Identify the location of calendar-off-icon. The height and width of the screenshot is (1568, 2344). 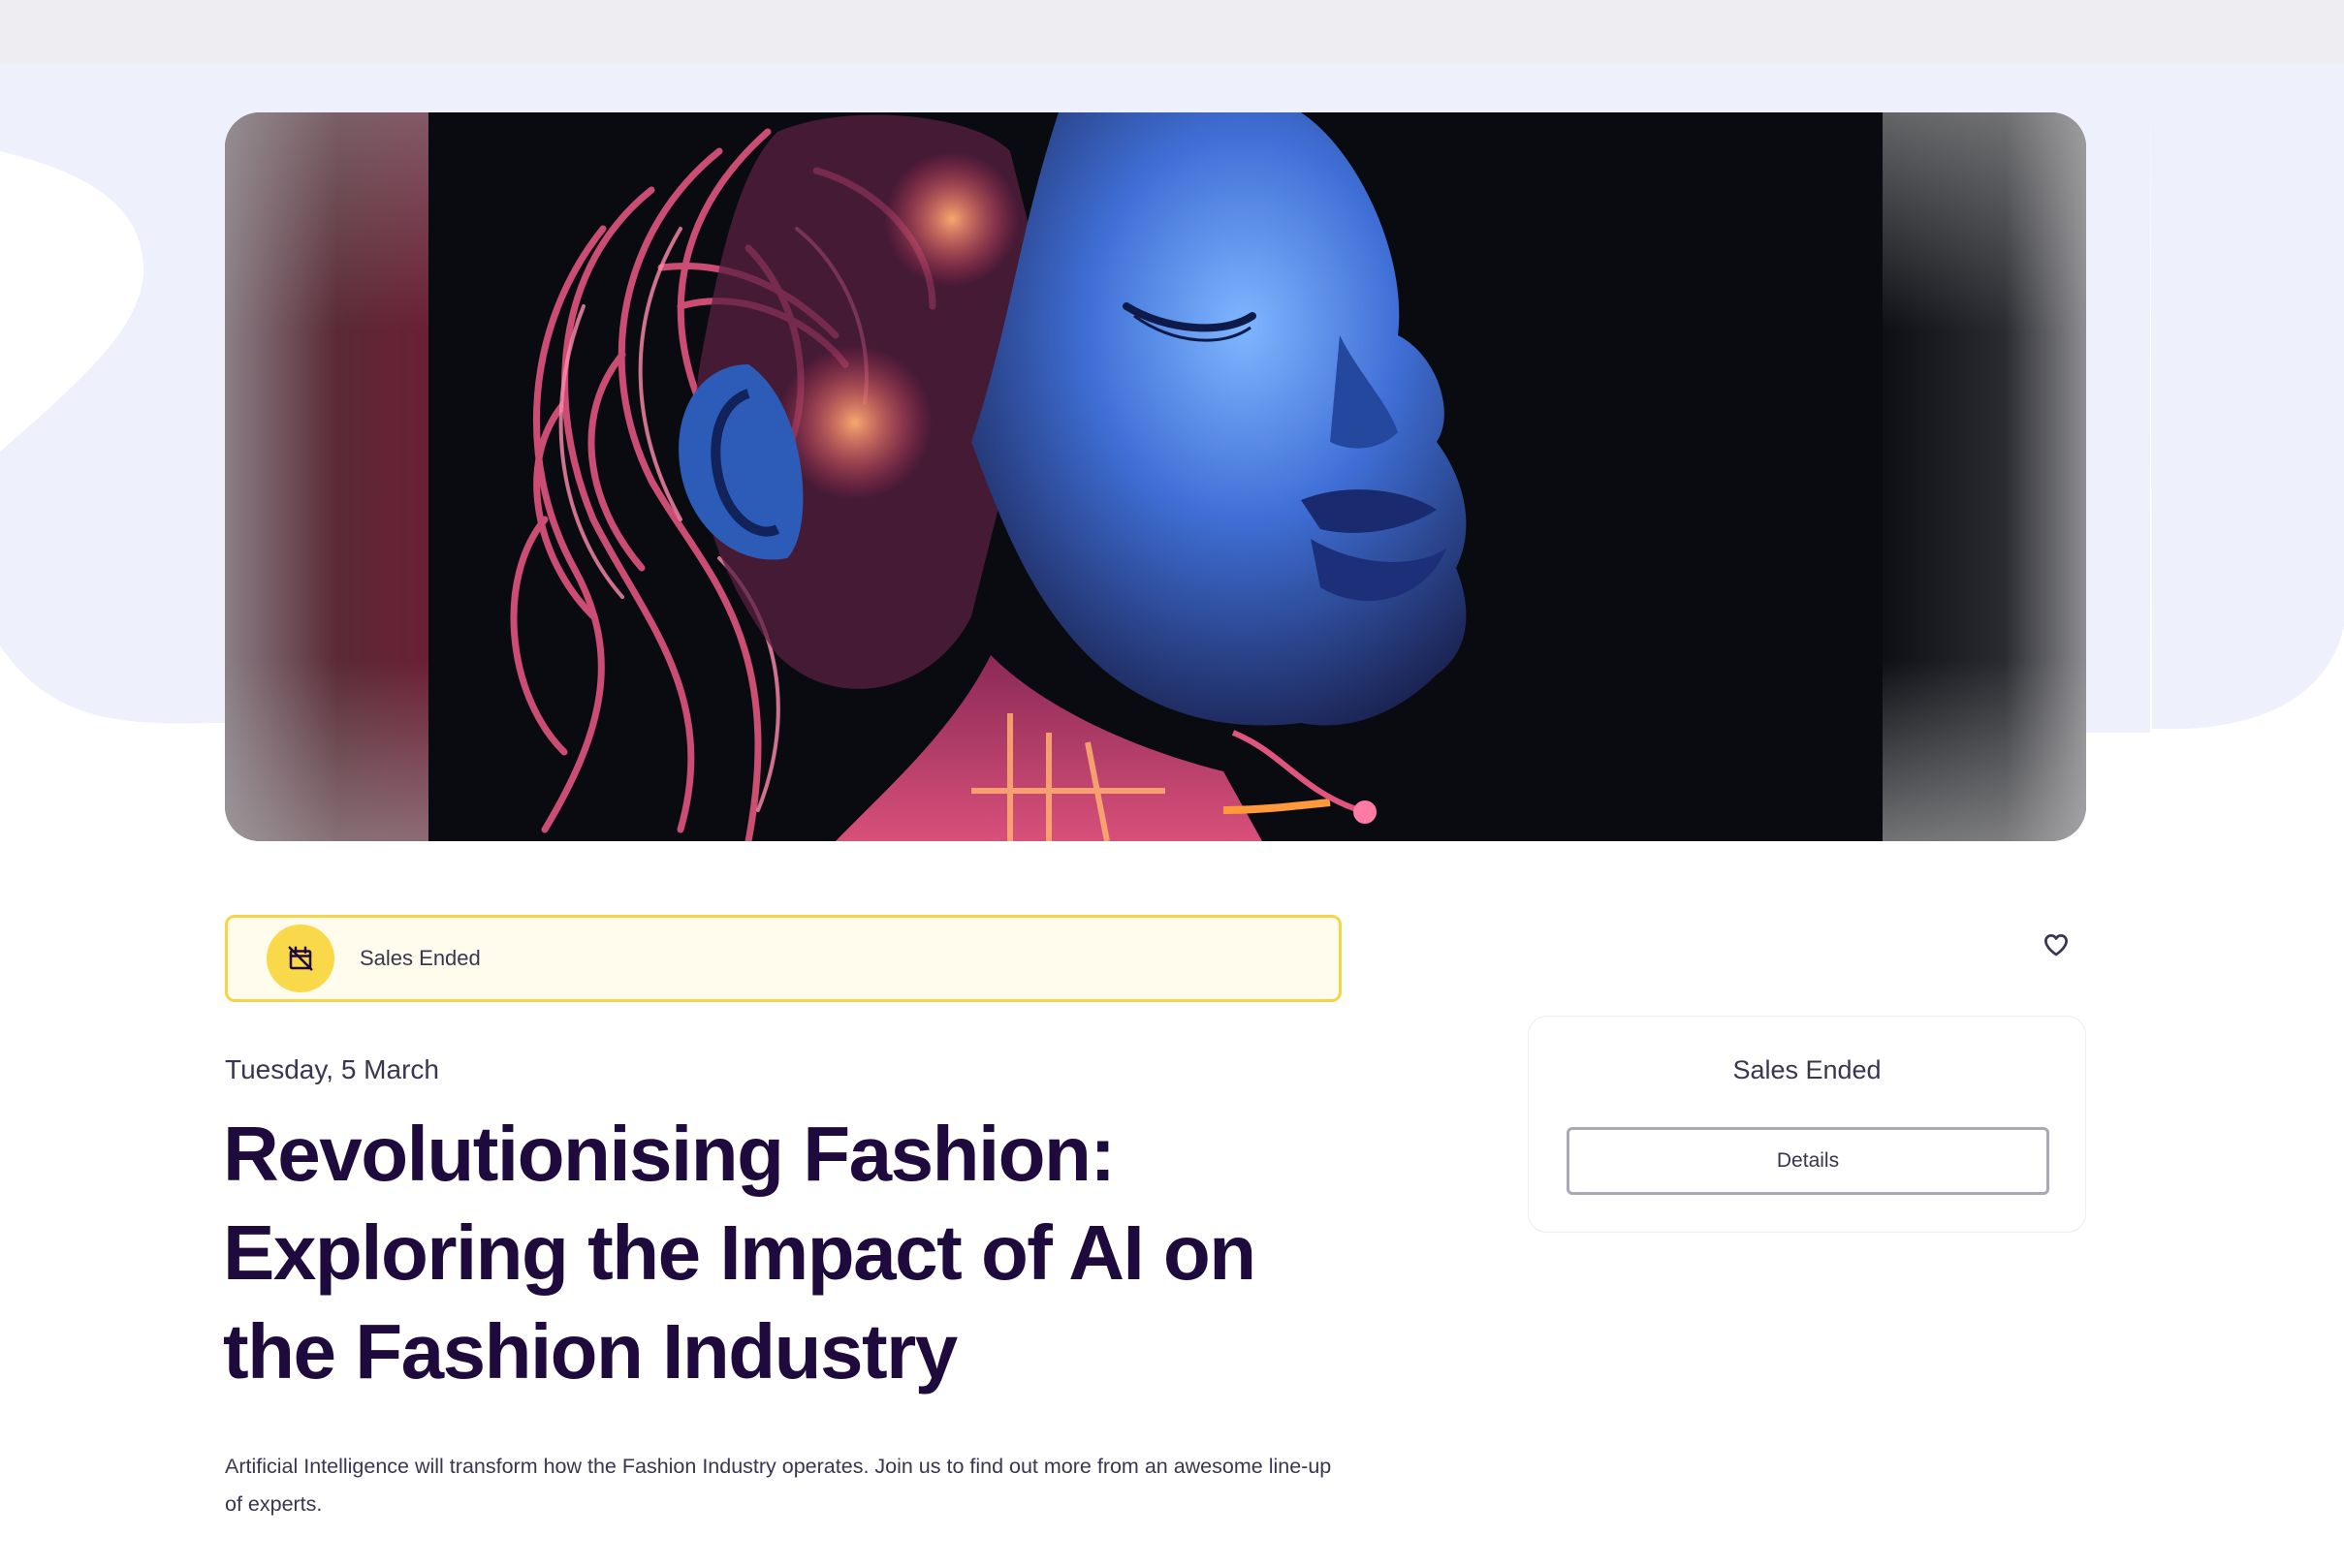
(301, 958).